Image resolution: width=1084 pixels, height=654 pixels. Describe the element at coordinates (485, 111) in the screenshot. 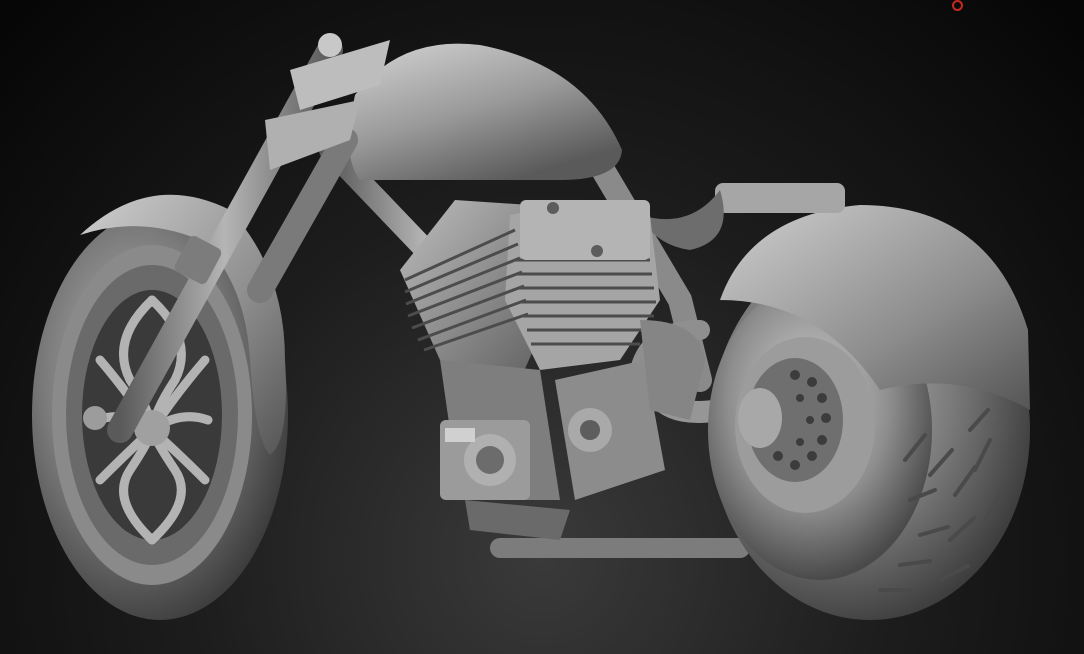

I see `gas-tank` at that location.